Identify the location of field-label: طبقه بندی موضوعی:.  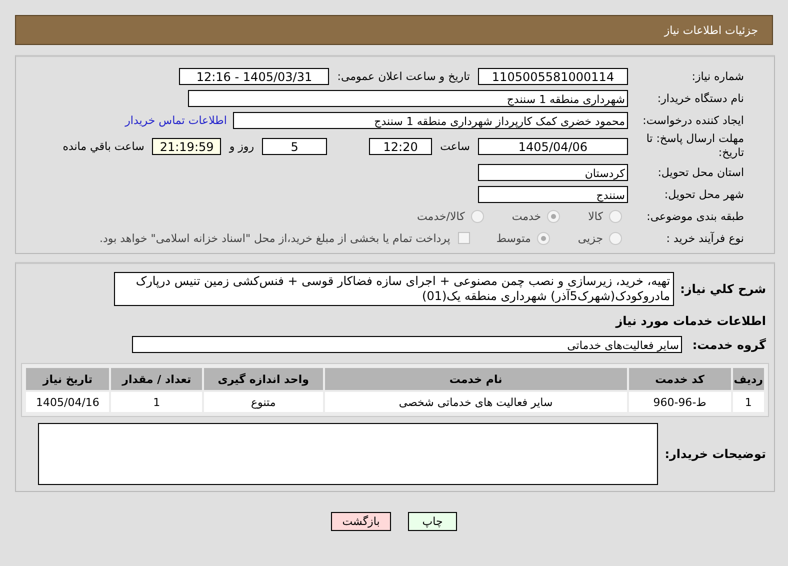
(695, 216).